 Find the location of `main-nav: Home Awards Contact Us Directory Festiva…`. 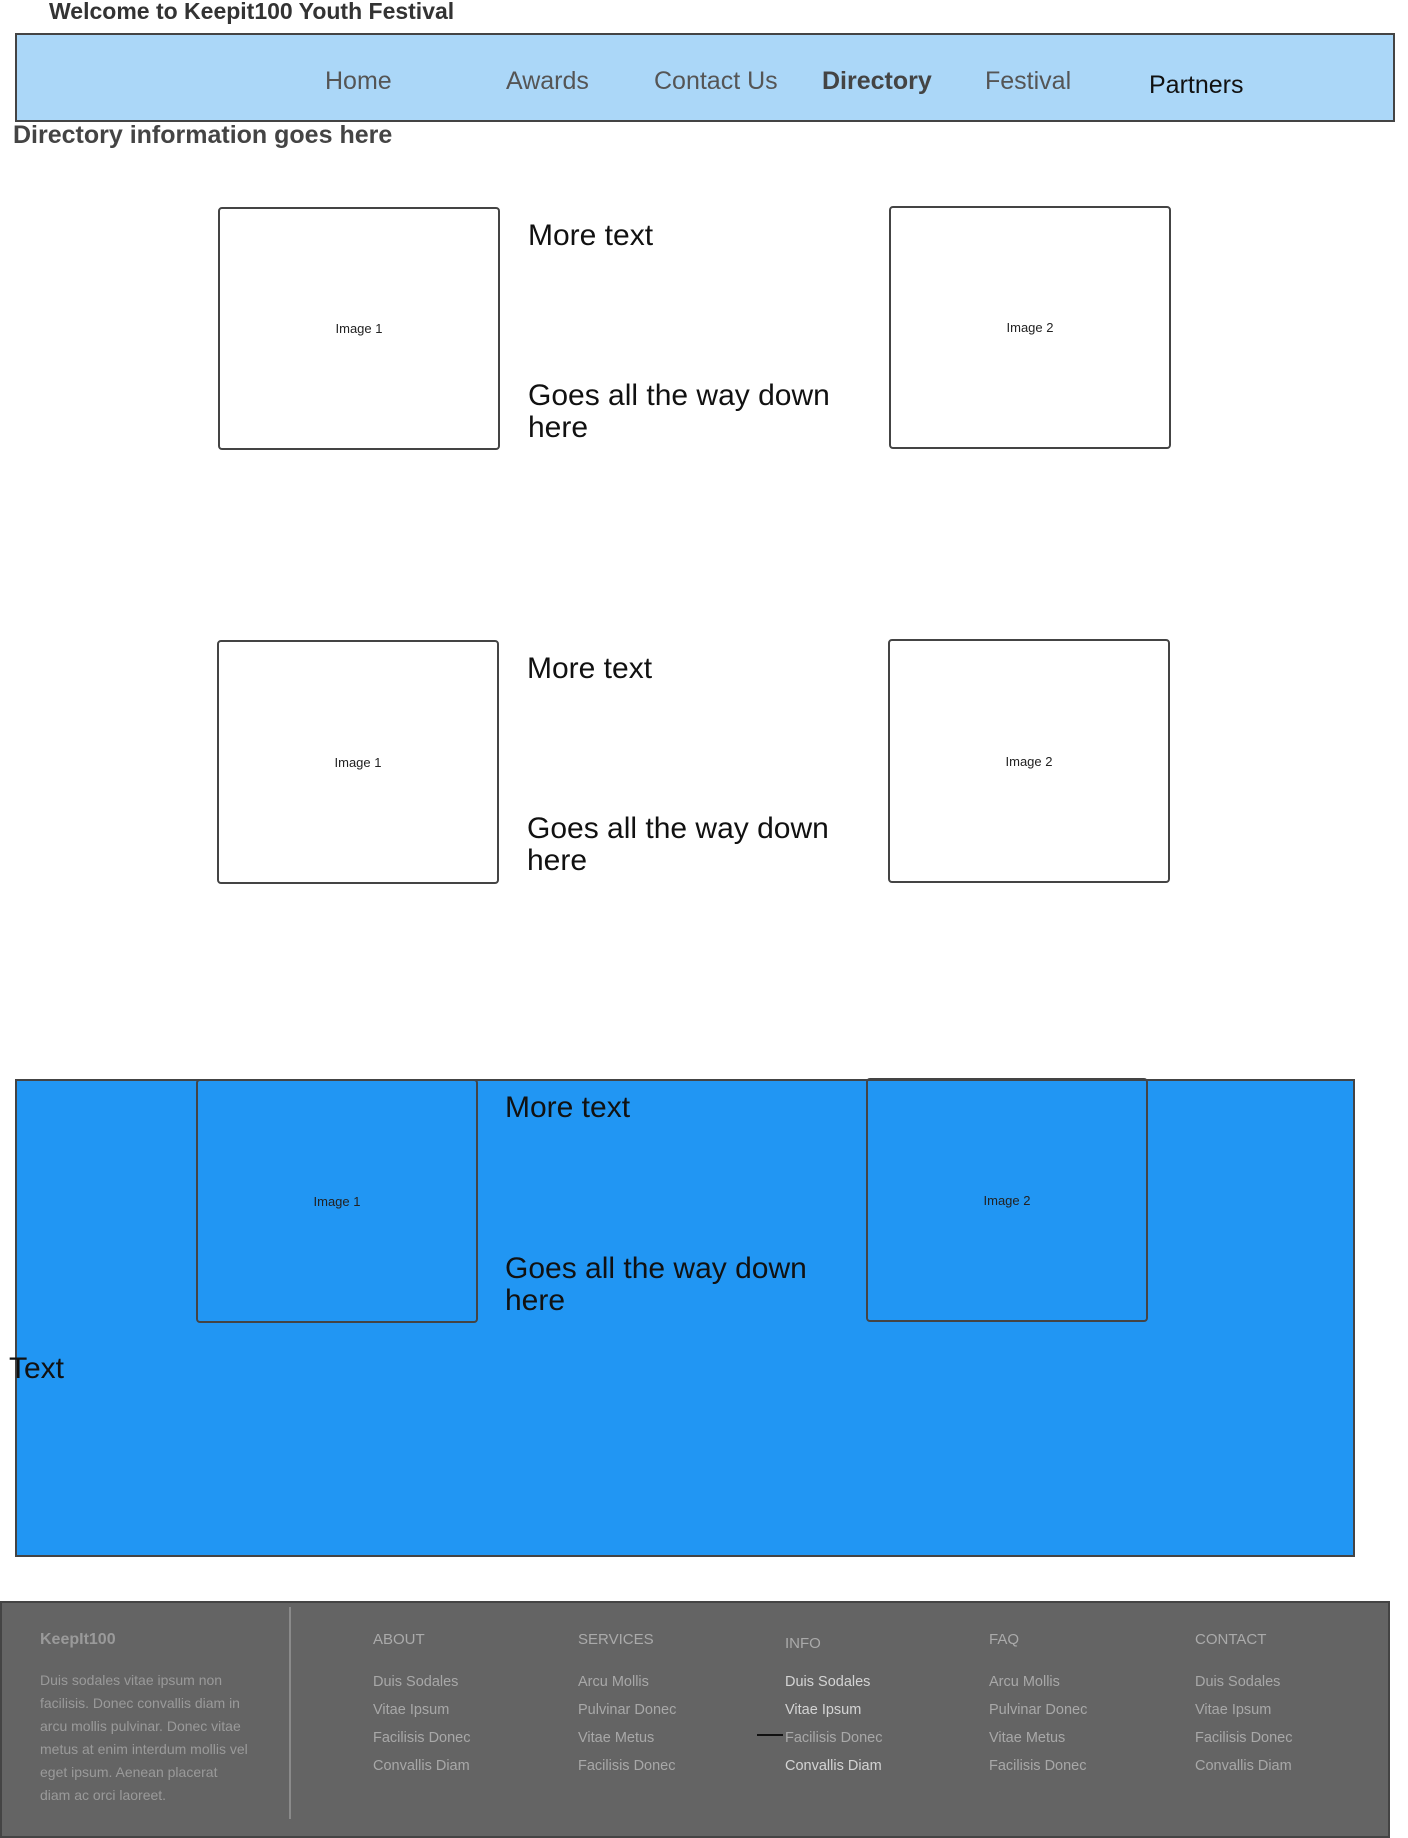

main-nav: Home Awards Contact Us Directory Festiva… is located at coordinates (705, 77).